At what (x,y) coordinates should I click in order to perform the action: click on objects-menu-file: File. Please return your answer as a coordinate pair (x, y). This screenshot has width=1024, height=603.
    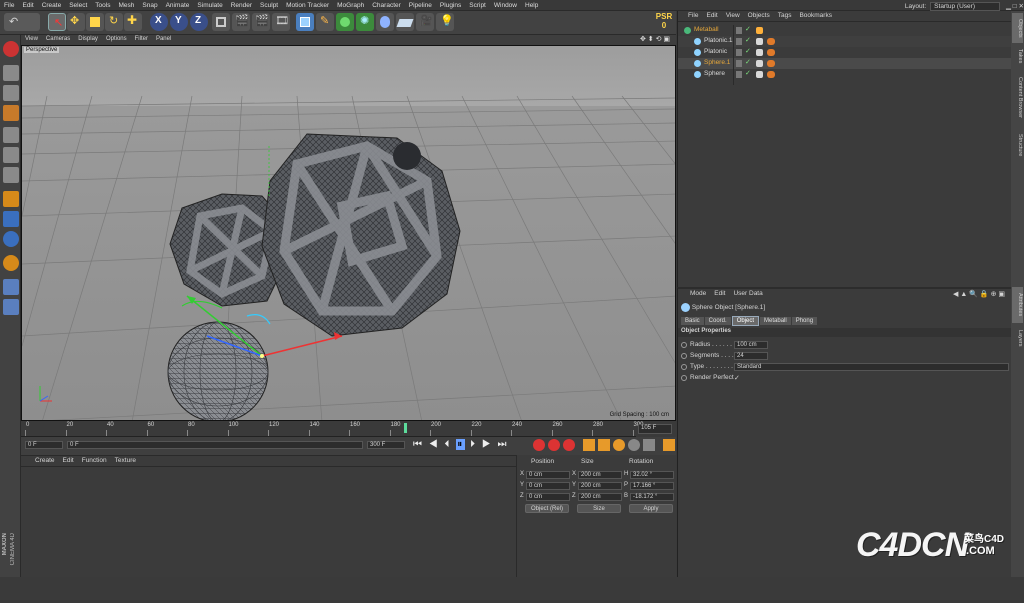
    Looking at the image, I should click on (693, 15).